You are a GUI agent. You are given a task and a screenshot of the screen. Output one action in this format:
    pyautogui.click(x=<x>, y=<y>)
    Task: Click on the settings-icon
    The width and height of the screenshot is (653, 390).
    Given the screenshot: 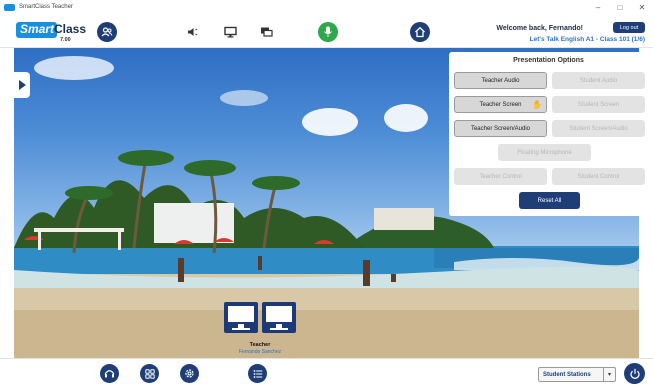 What is the action you would take?
    pyautogui.click(x=189, y=373)
    